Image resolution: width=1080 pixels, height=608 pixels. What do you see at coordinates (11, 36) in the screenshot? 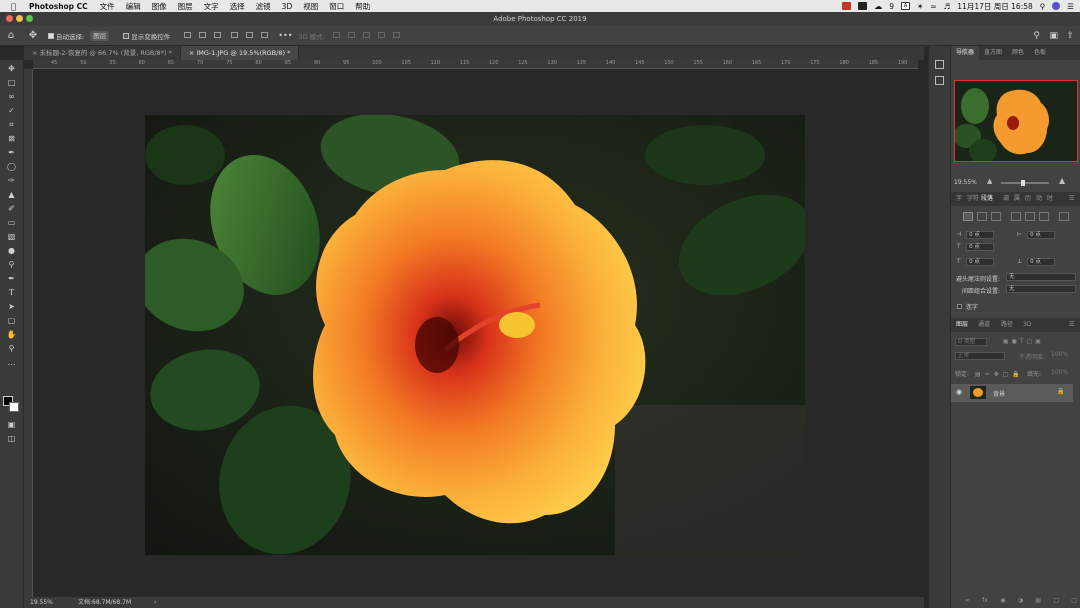
I see `home-icon: ⌂` at bounding box center [11, 36].